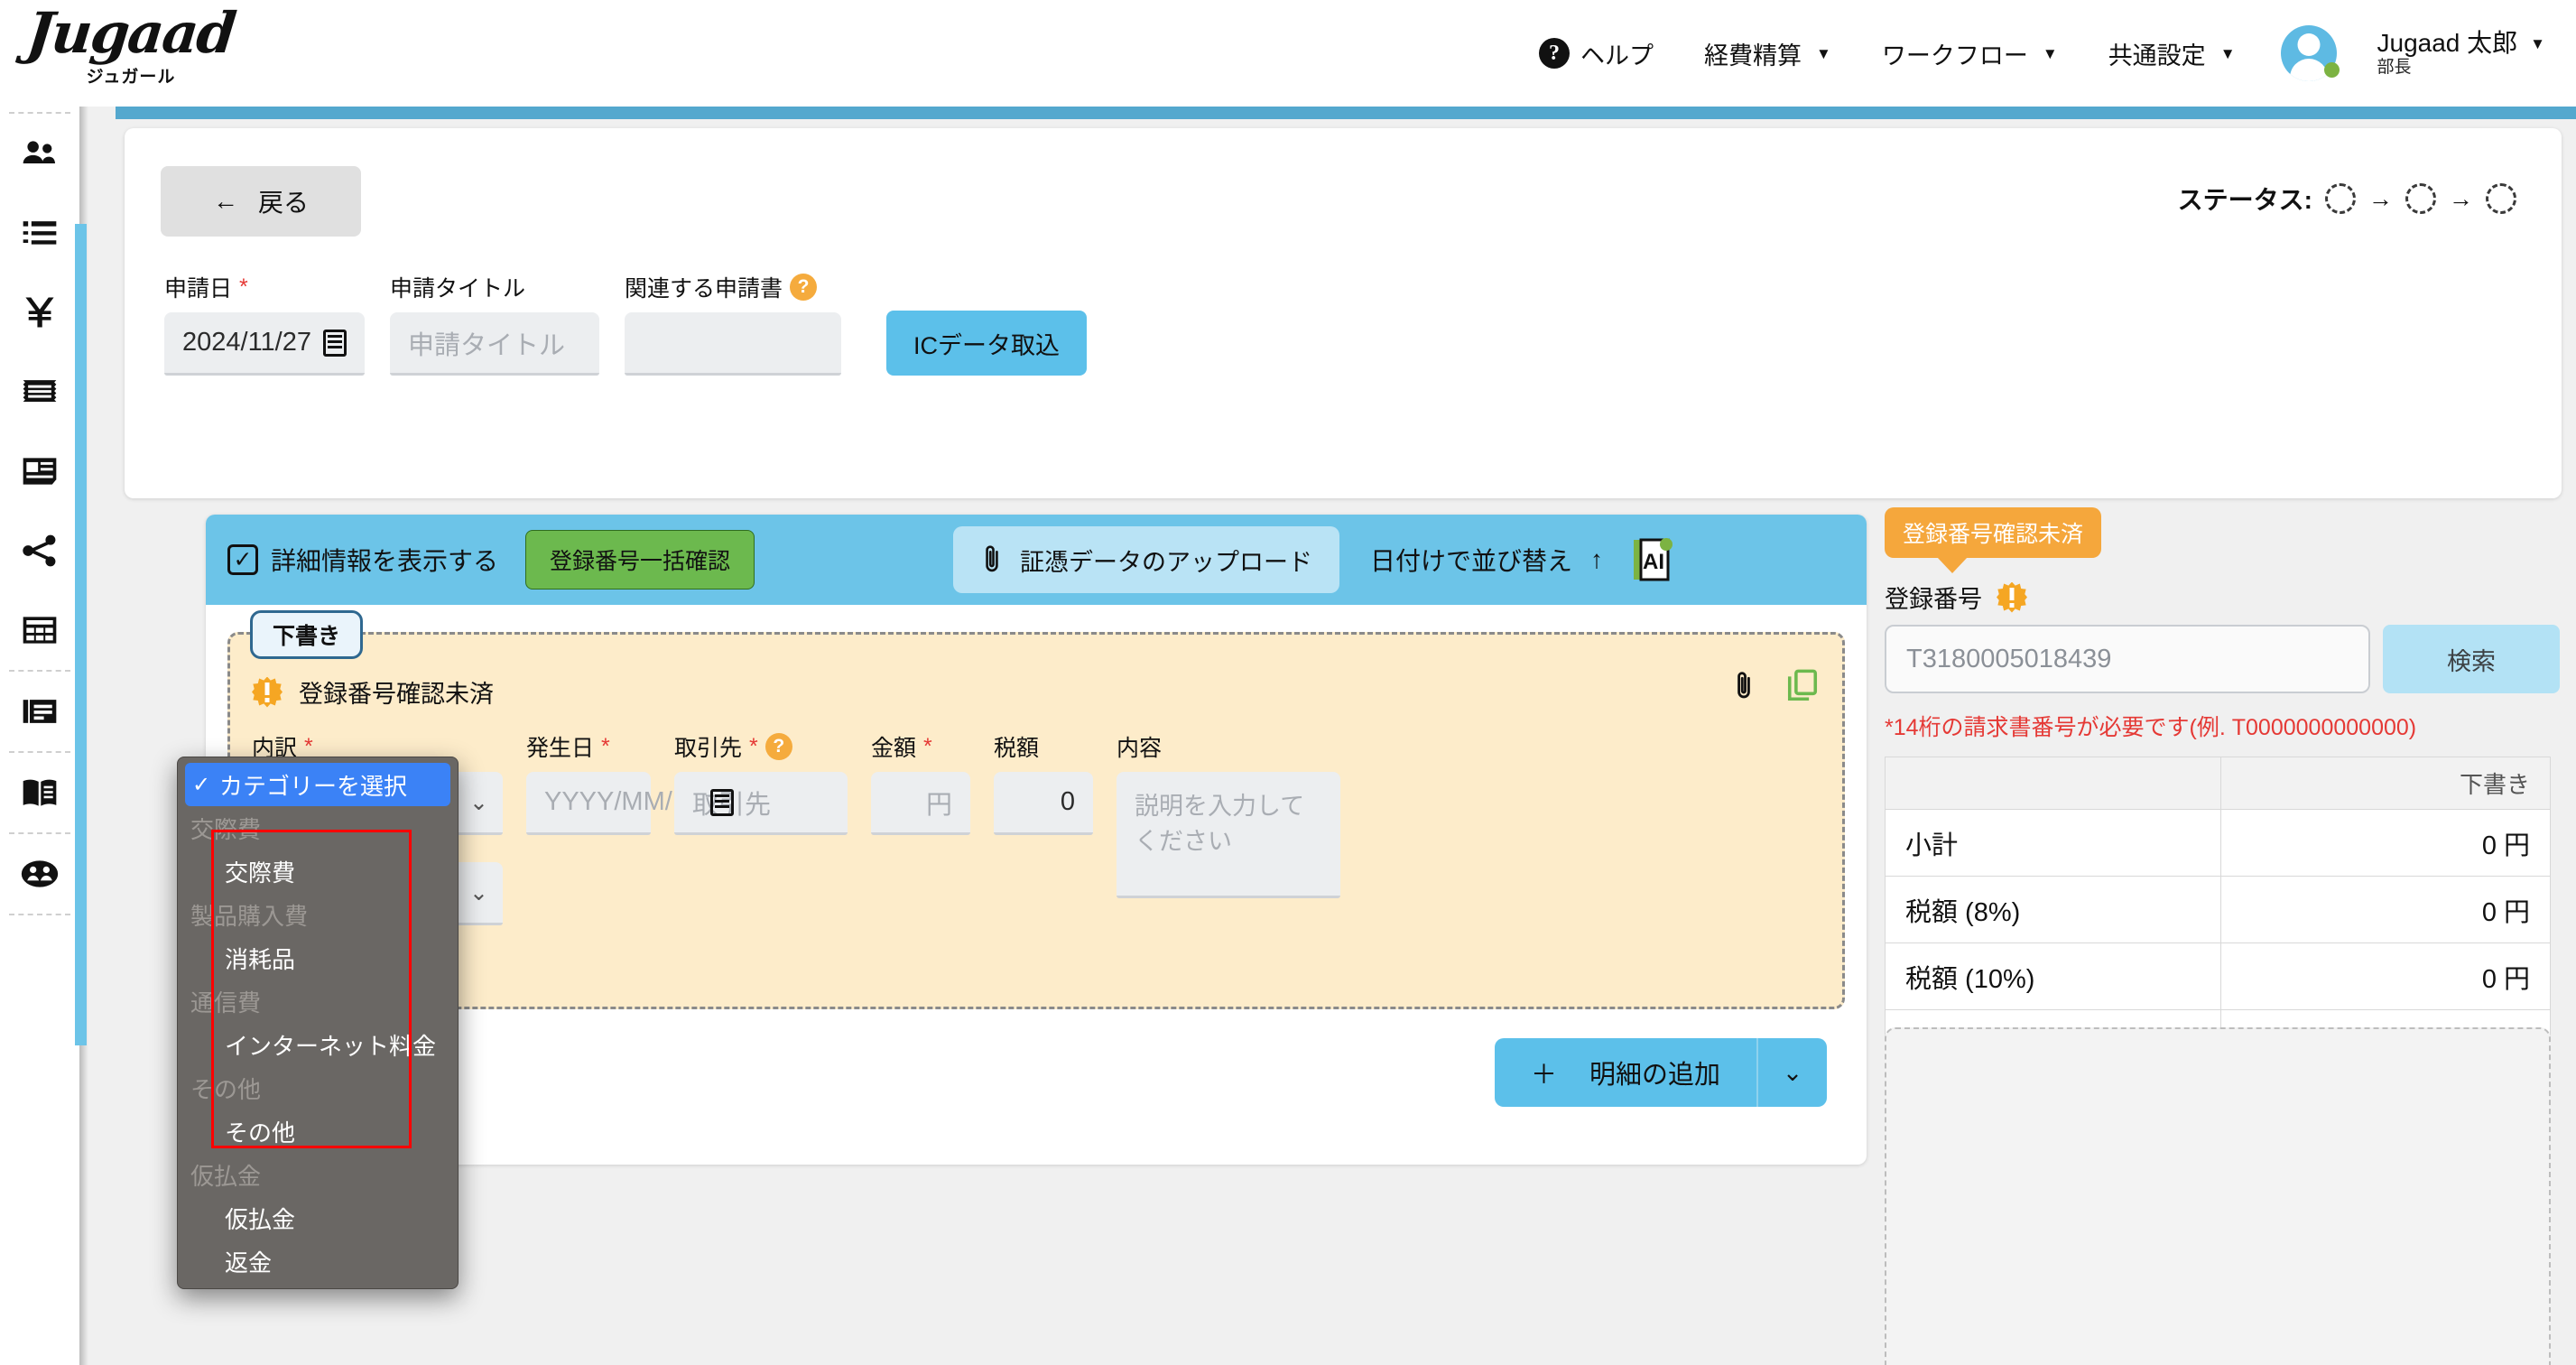 The image size is (2576, 1365). What do you see at coordinates (494, 344) in the screenshot?
I see `application-title-input: 申請タイトル` at bounding box center [494, 344].